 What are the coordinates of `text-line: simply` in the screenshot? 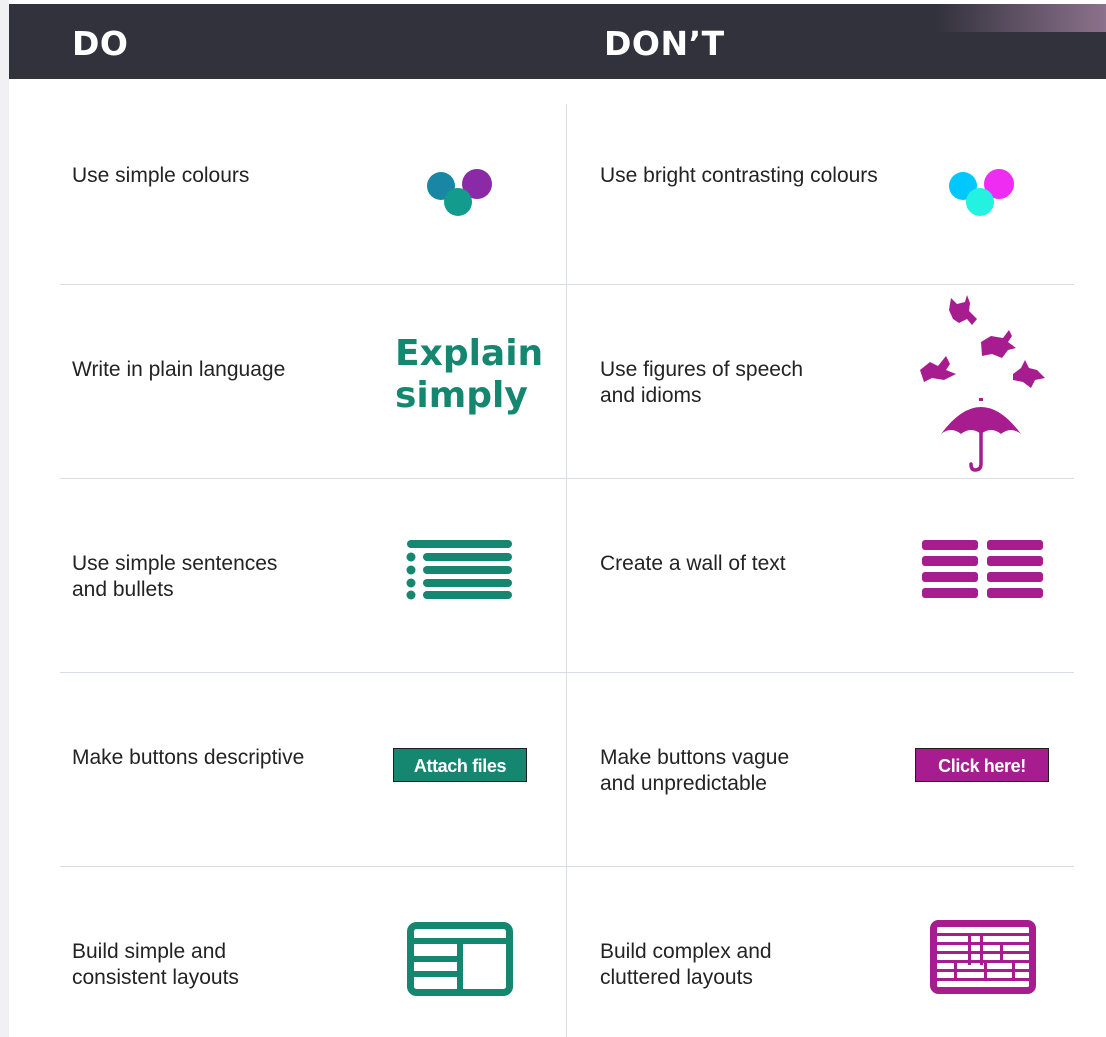 It's located at (461, 395).